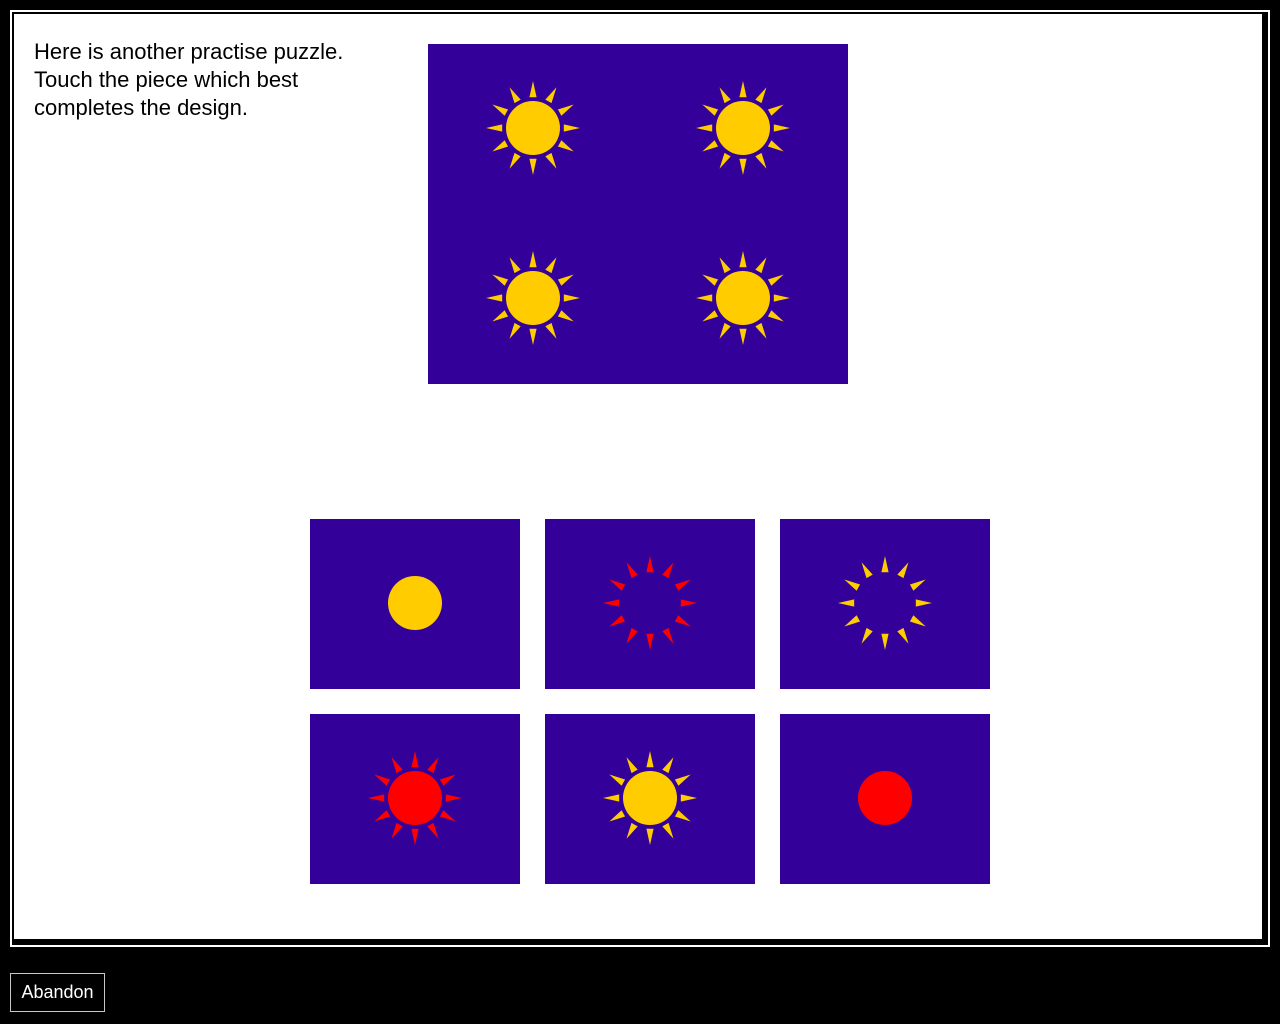 The height and width of the screenshot is (1024, 1280). I want to click on abandon-button: Abandon, so click(57, 992).